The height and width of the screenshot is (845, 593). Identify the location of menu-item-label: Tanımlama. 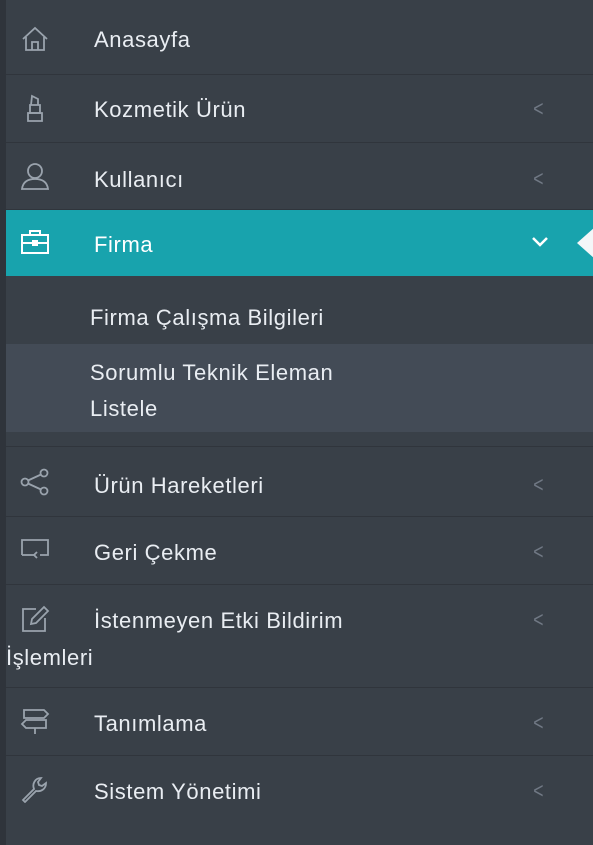
(150, 723).